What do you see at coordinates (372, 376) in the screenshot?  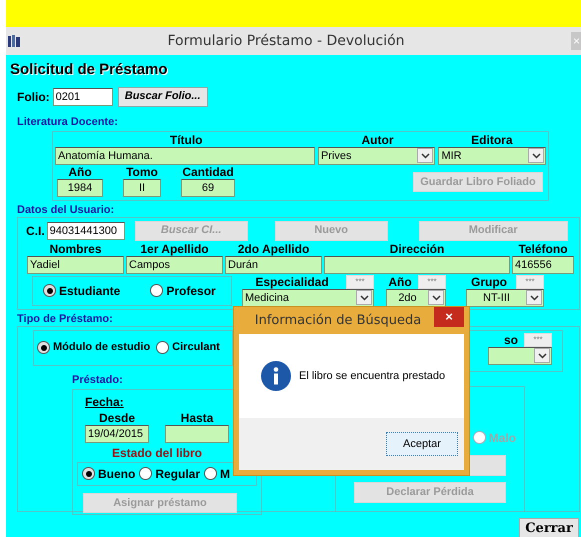 I see `dialog-message: El libro se encuentra prestado` at bounding box center [372, 376].